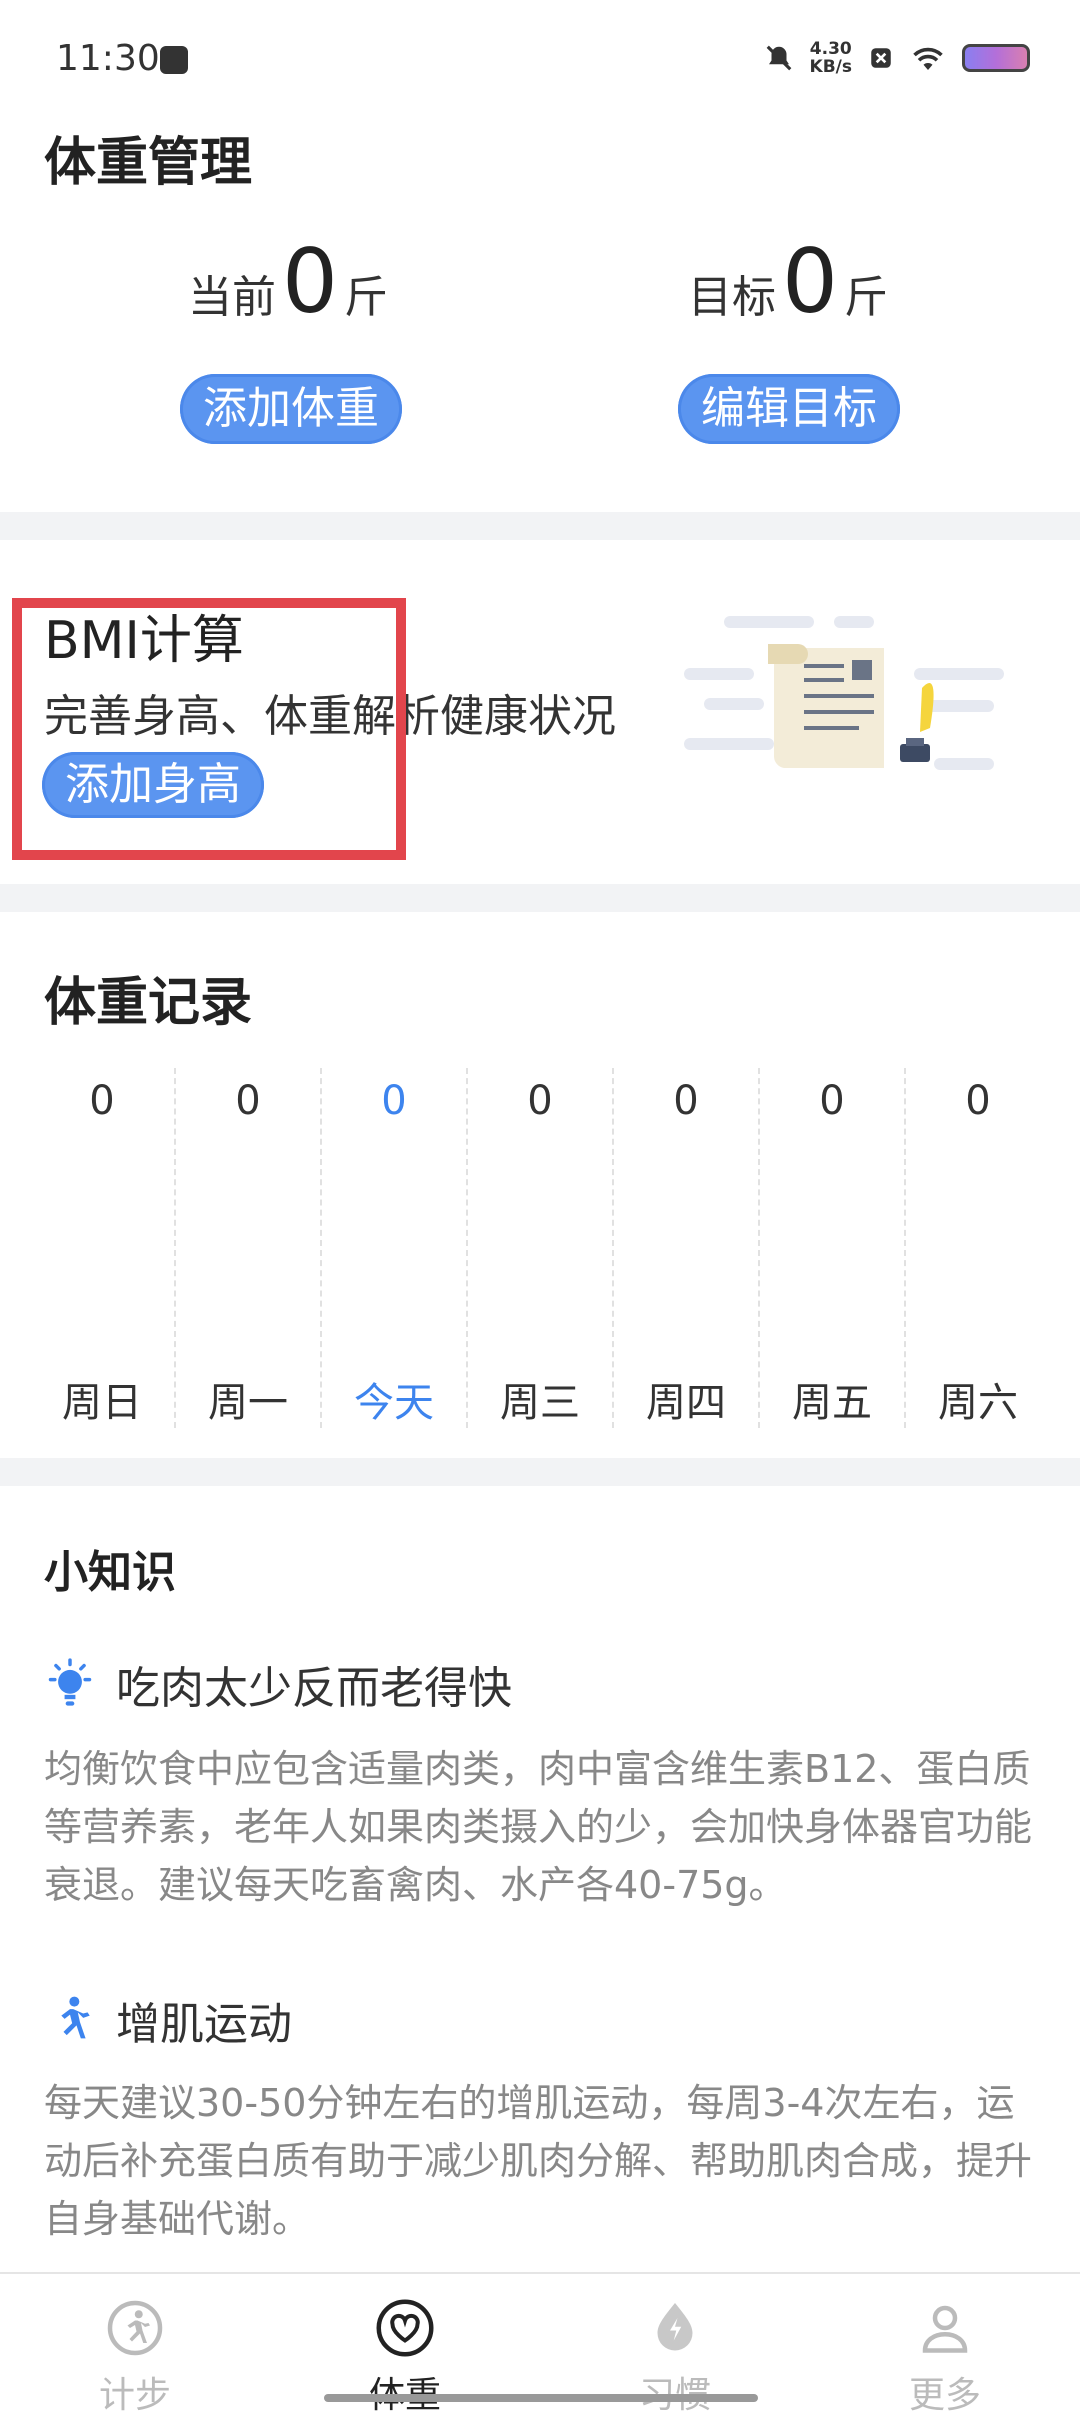 The image size is (1080, 2418). I want to click on network-speed-unit: KB/s, so click(830, 67).